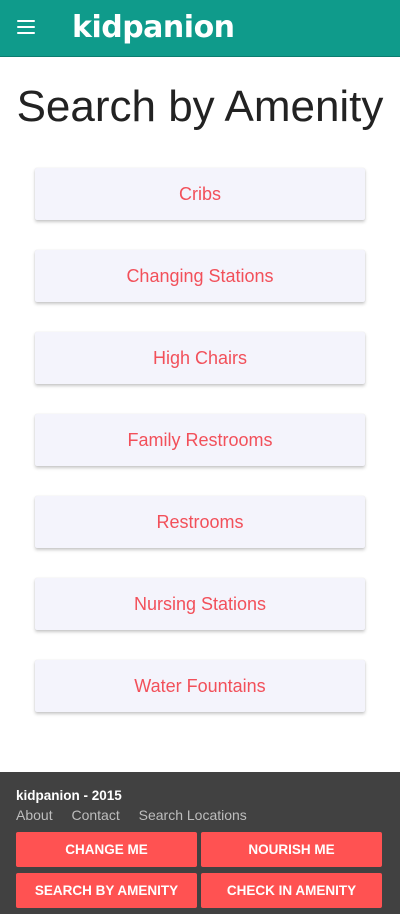 The width and height of the screenshot is (400, 914). Describe the element at coordinates (106, 849) in the screenshot. I see `change-me-button: CHANGE ME` at that location.